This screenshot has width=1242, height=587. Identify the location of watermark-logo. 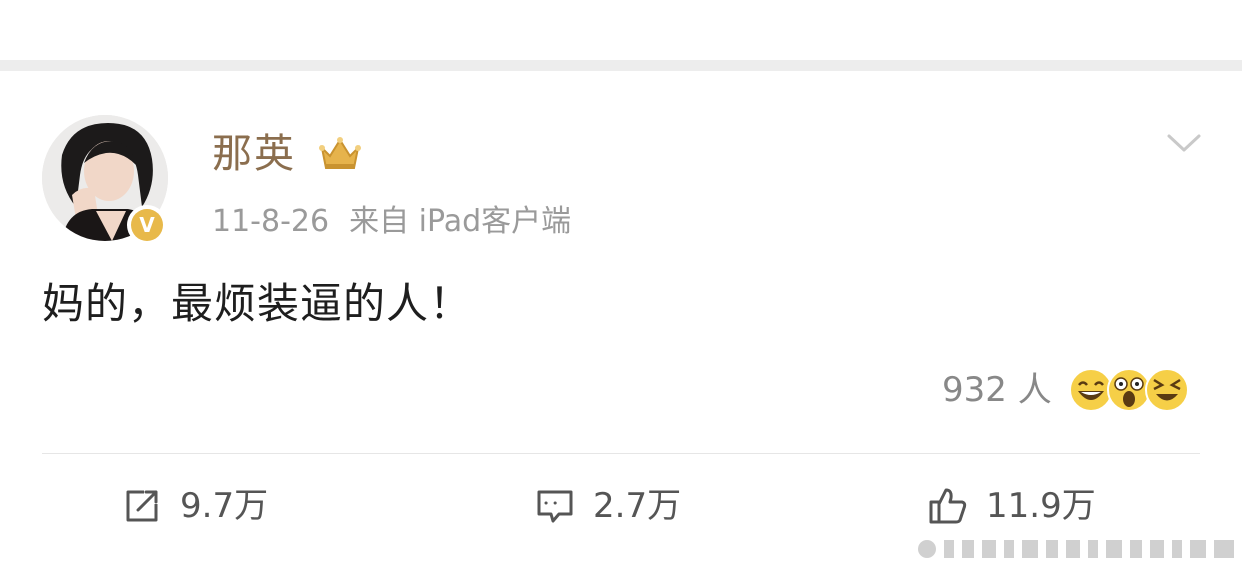
(1076, 549).